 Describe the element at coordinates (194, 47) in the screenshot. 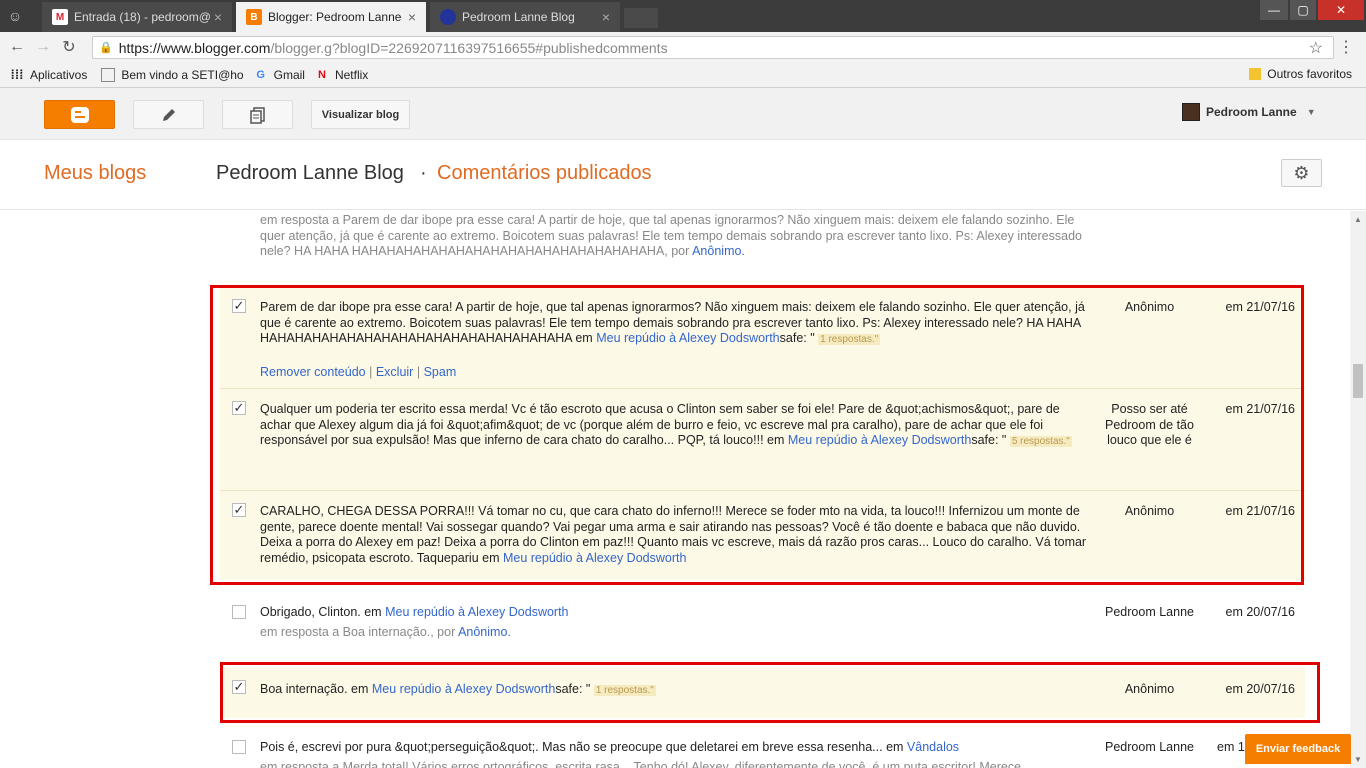

I see `url-host: https://www.blogger.com` at that location.